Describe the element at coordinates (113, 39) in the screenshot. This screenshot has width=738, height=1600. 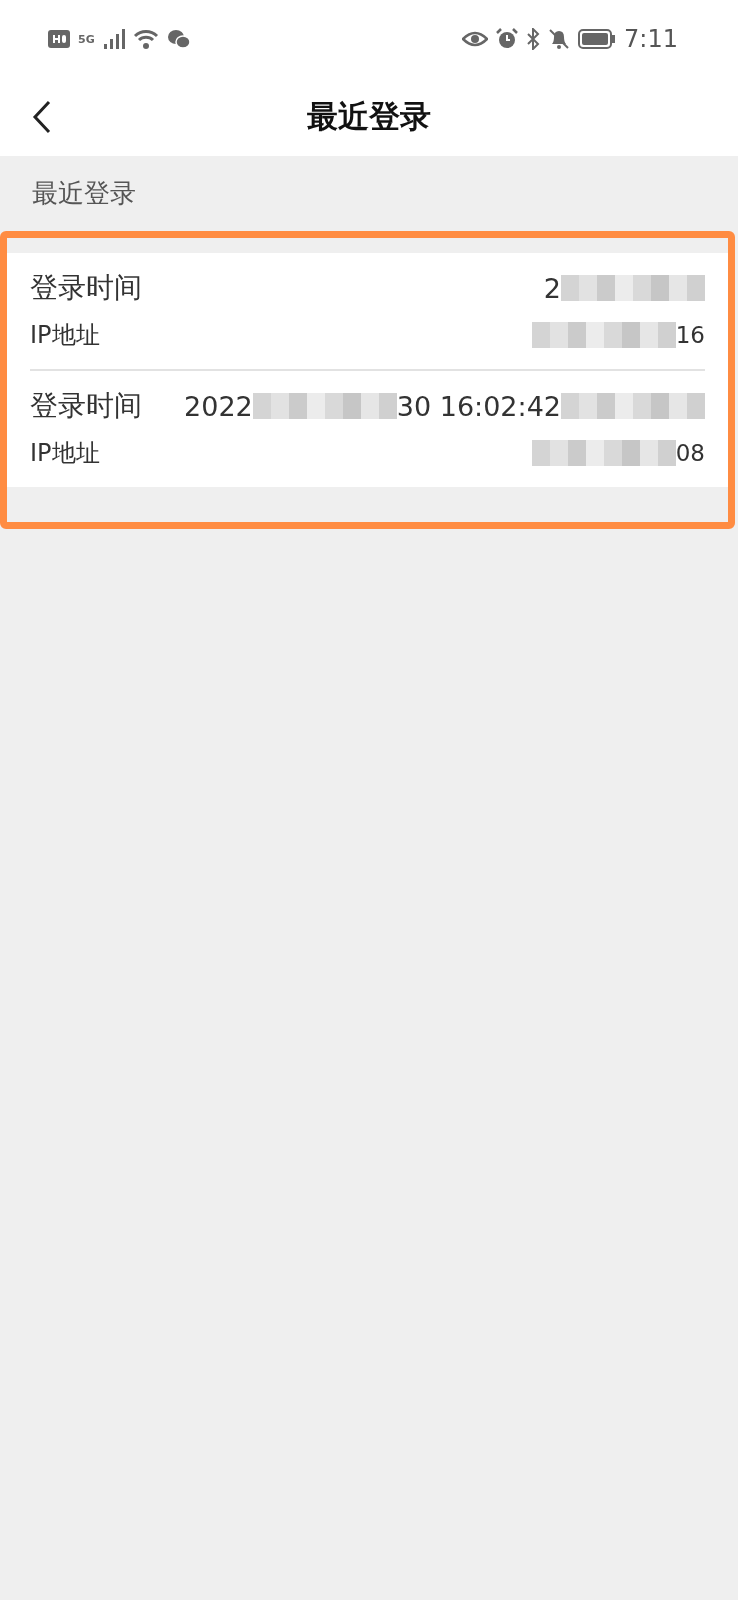
I see `signal-icon` at that location.